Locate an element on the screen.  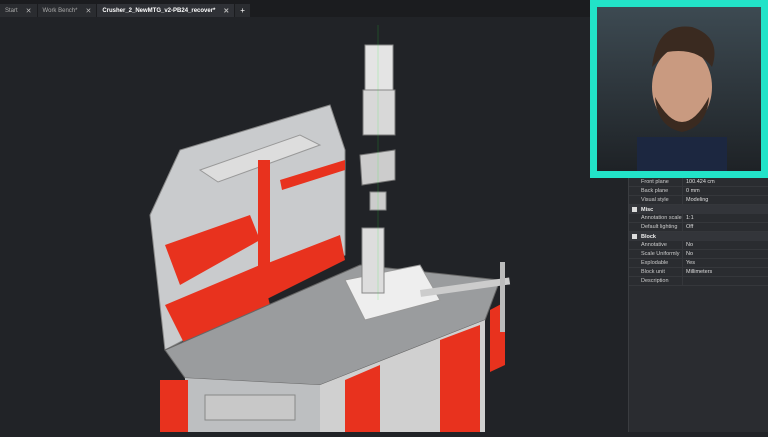
prop-row: Explodable Yes is located at coordinates (698, 263).